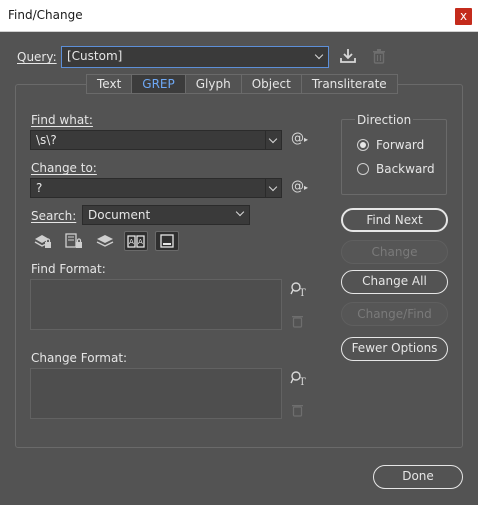 This screenshot has height=505, width=478. I want to click on clear-change-format-icon, so click(297, 410).